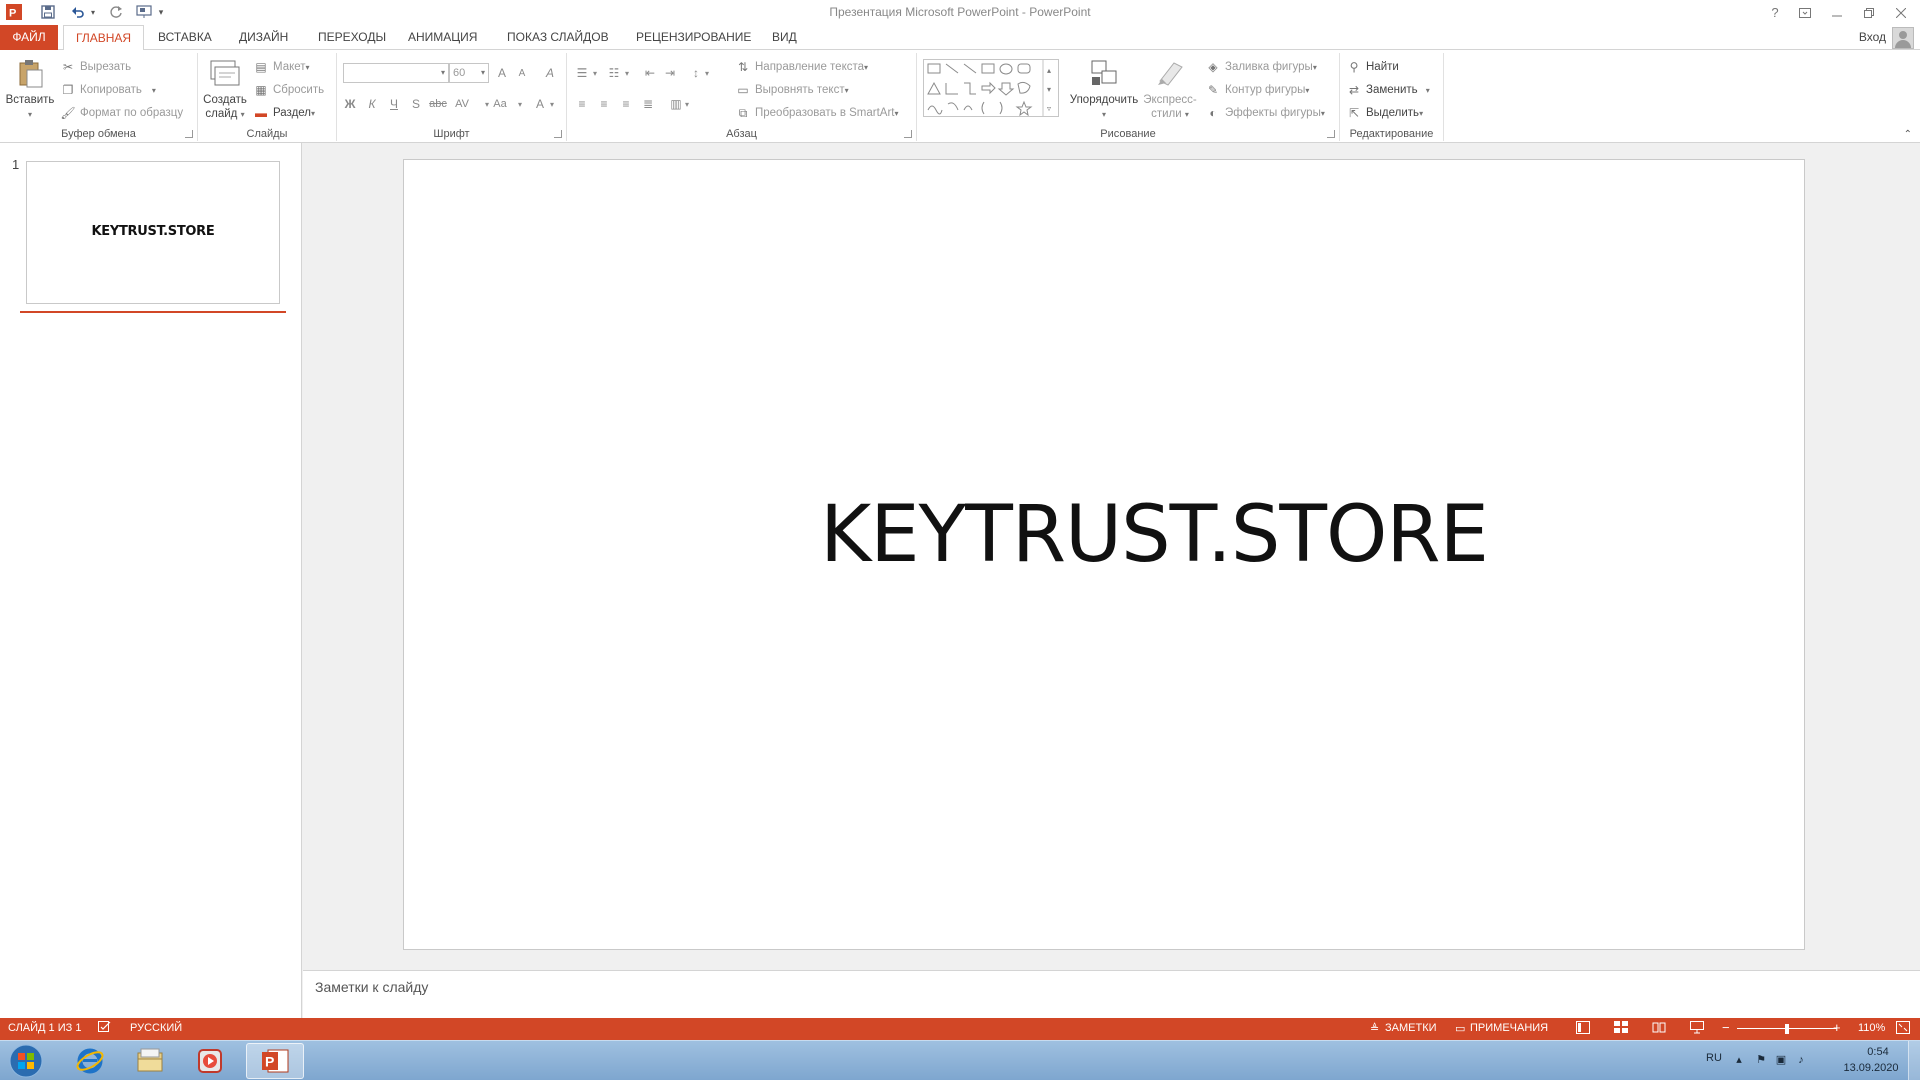 The image size is (1920, 1080). What do you see at coordinates (352, 37) in the screenshot?
I see `tab-transitions: ПЕРЕХОДЫ` at bounding box center [352, 37].